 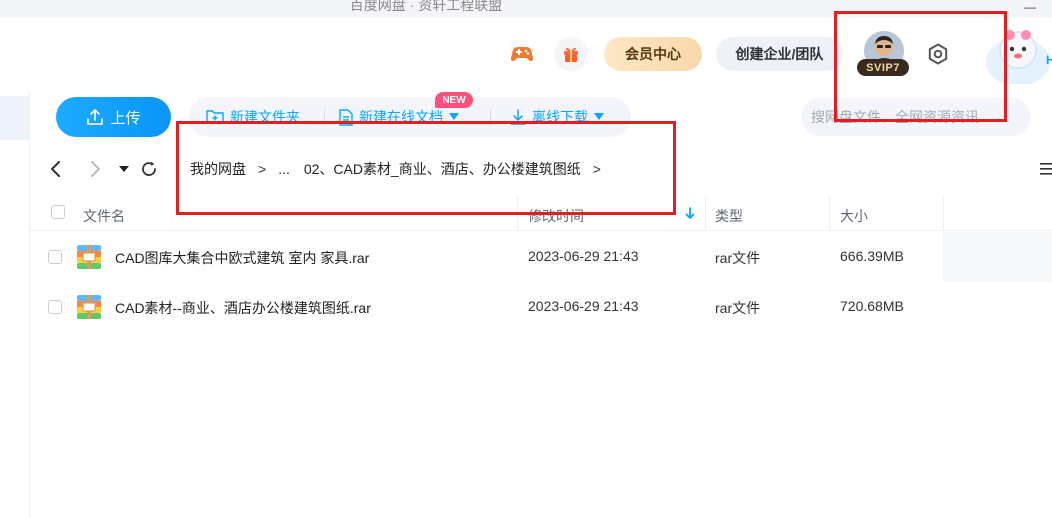 I want to click on offline-download-label: 离线下载, so click(x=560, y=117).